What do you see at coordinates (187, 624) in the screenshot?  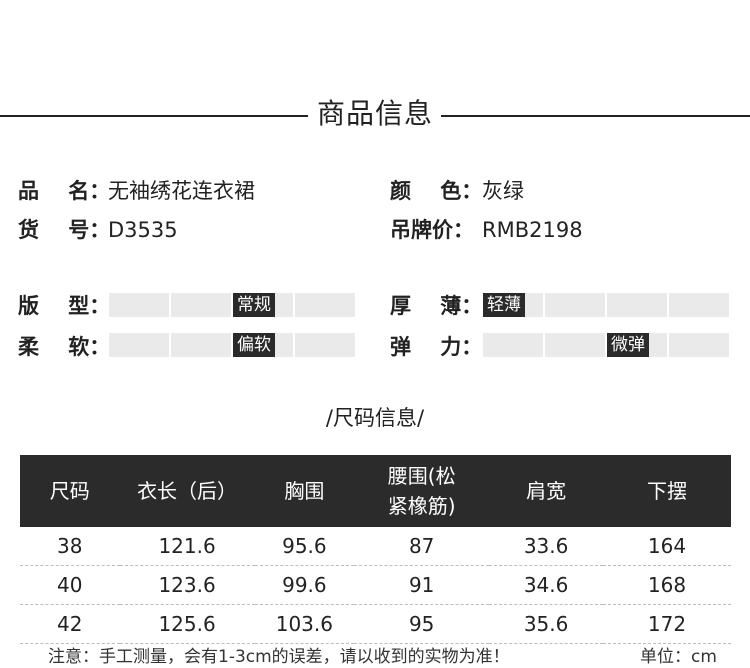 I see `cell-length: 125.6` at bounding box center [187, 624].